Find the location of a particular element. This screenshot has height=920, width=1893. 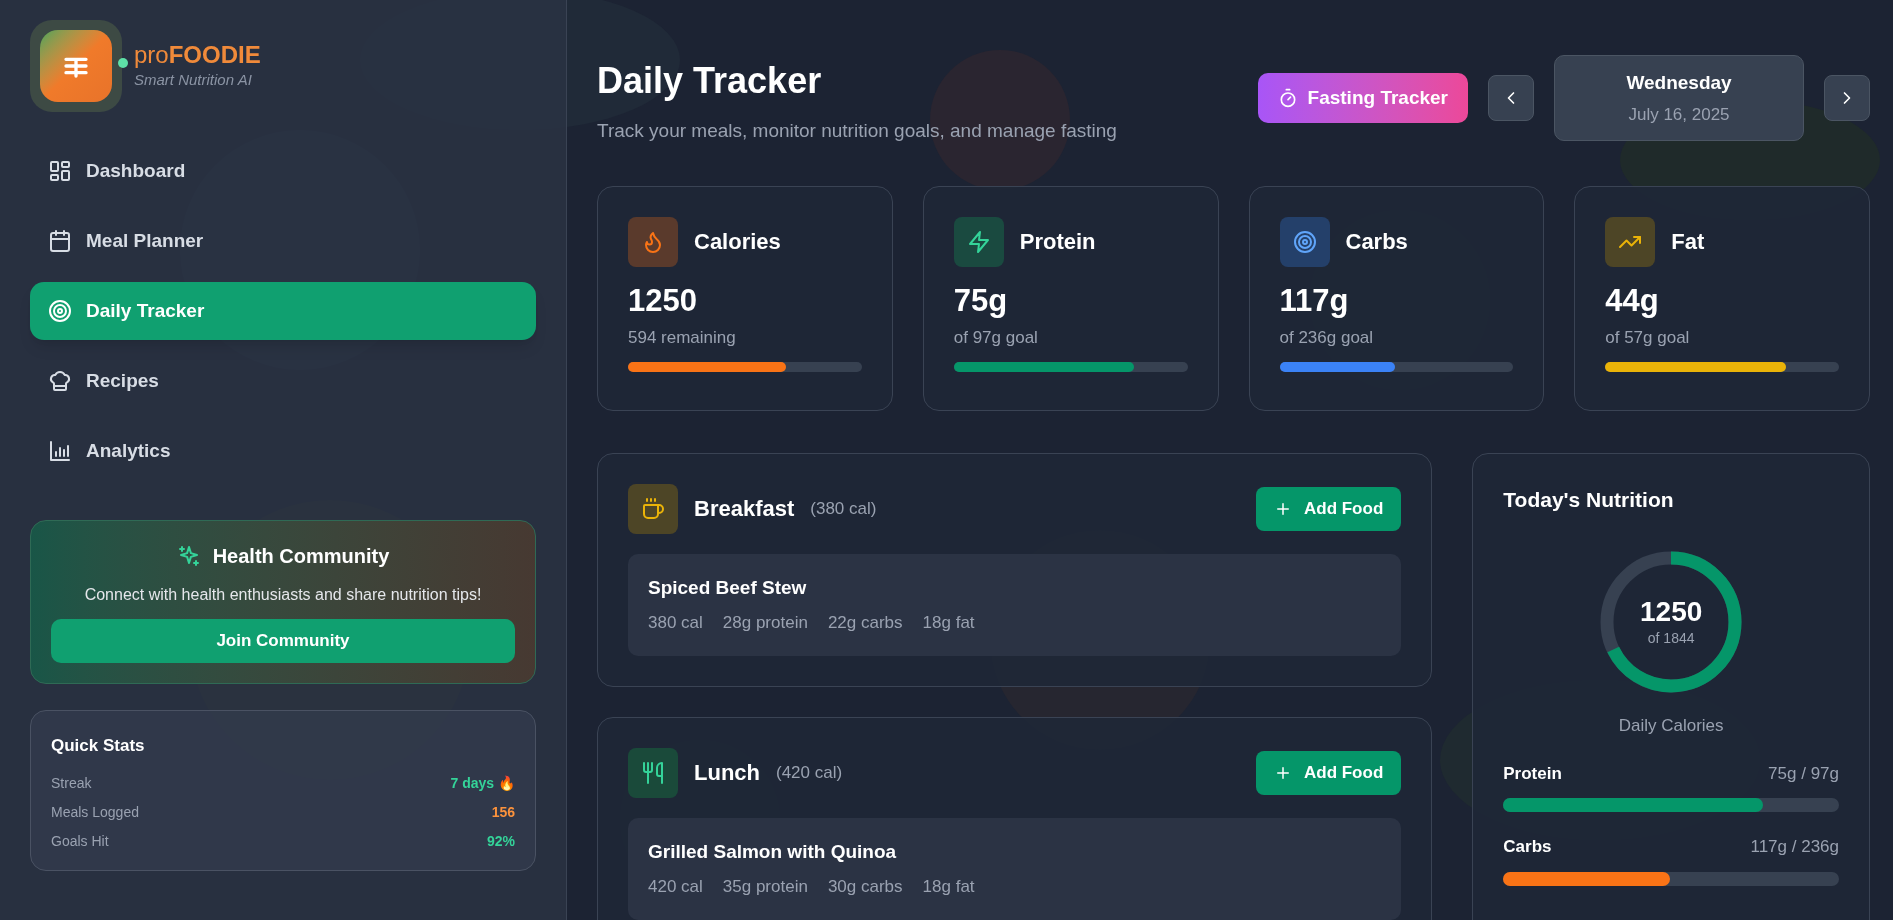

stat-value: 92% is located at coordinates (500, 841).